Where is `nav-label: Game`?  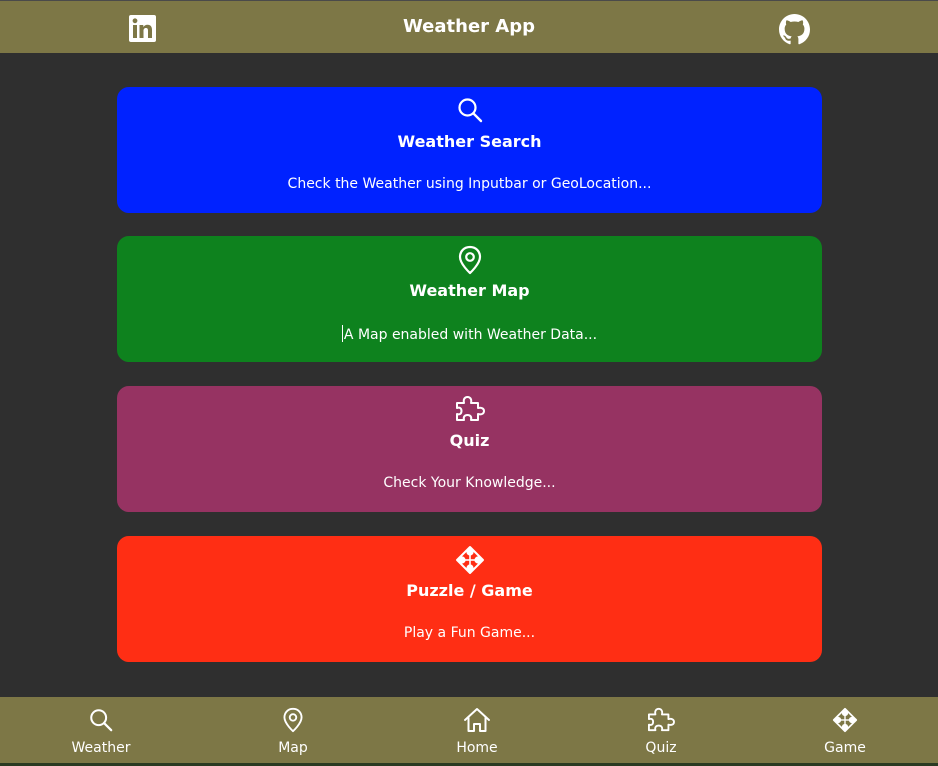 nav-label: Game is located at coordinates (845, 748).